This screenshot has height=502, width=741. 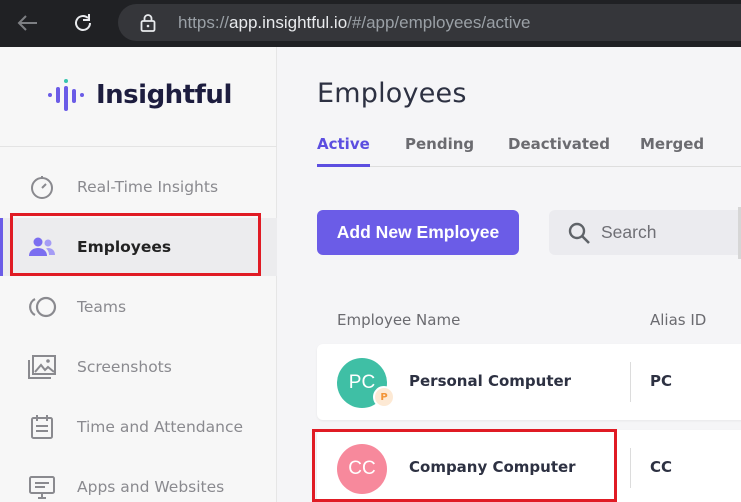 What do you see at coordinates (160, 427) in the screenshot?
I see `sidebar-item-label: Time and Attendance` at bounding box center [160, 427].